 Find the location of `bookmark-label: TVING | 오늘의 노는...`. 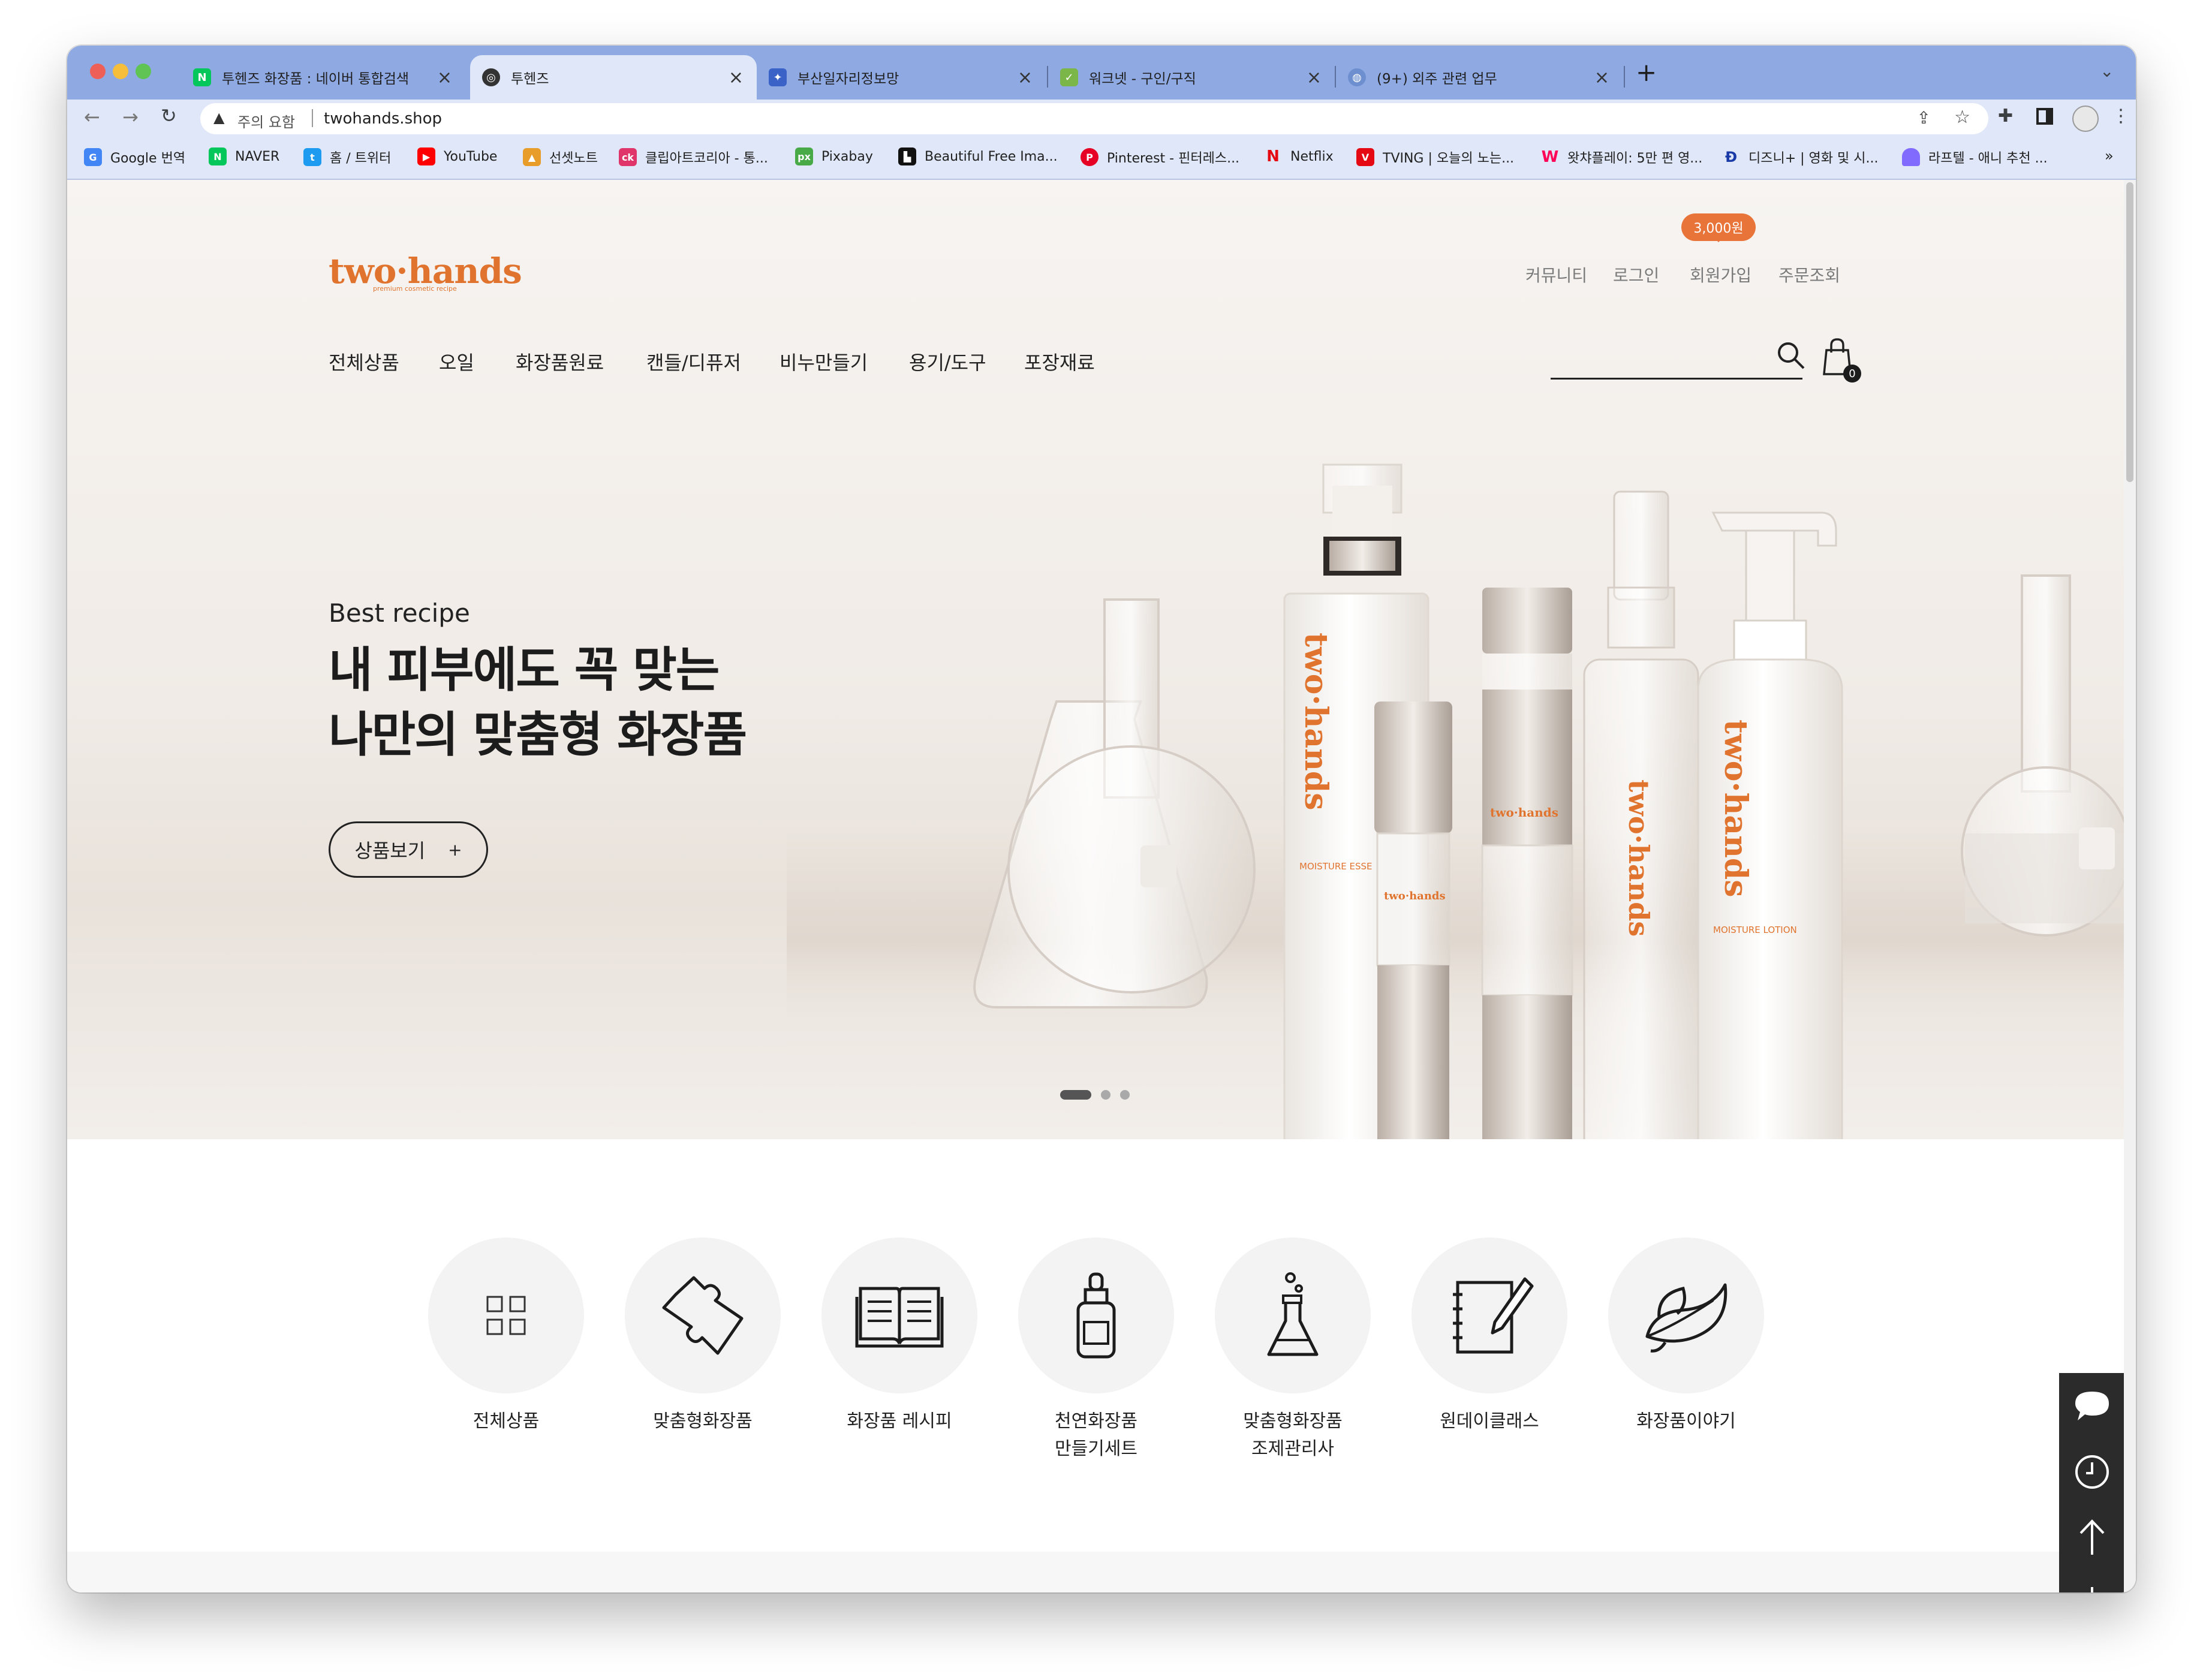

bookmark-label: TVING | 오늘의 노는... is located at coordinates (1449, 158).